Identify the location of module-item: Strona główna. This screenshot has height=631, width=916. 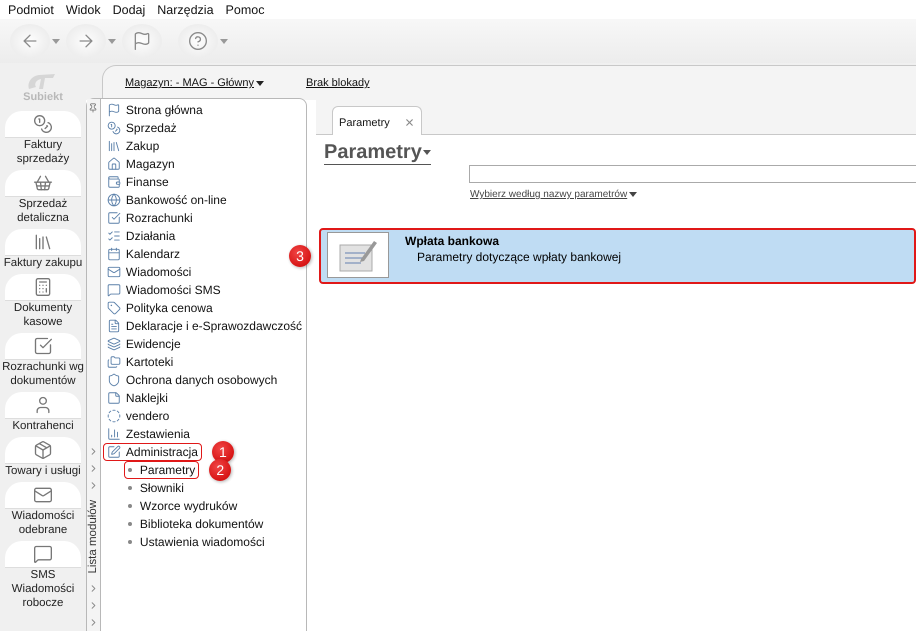
(154, 110).